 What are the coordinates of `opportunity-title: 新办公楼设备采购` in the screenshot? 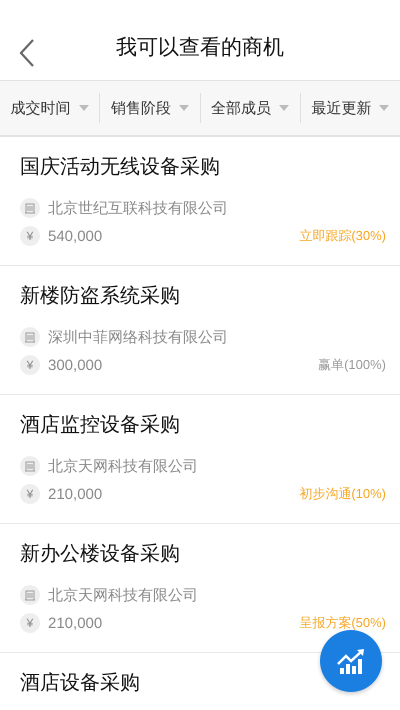 It's located at (100, 554).